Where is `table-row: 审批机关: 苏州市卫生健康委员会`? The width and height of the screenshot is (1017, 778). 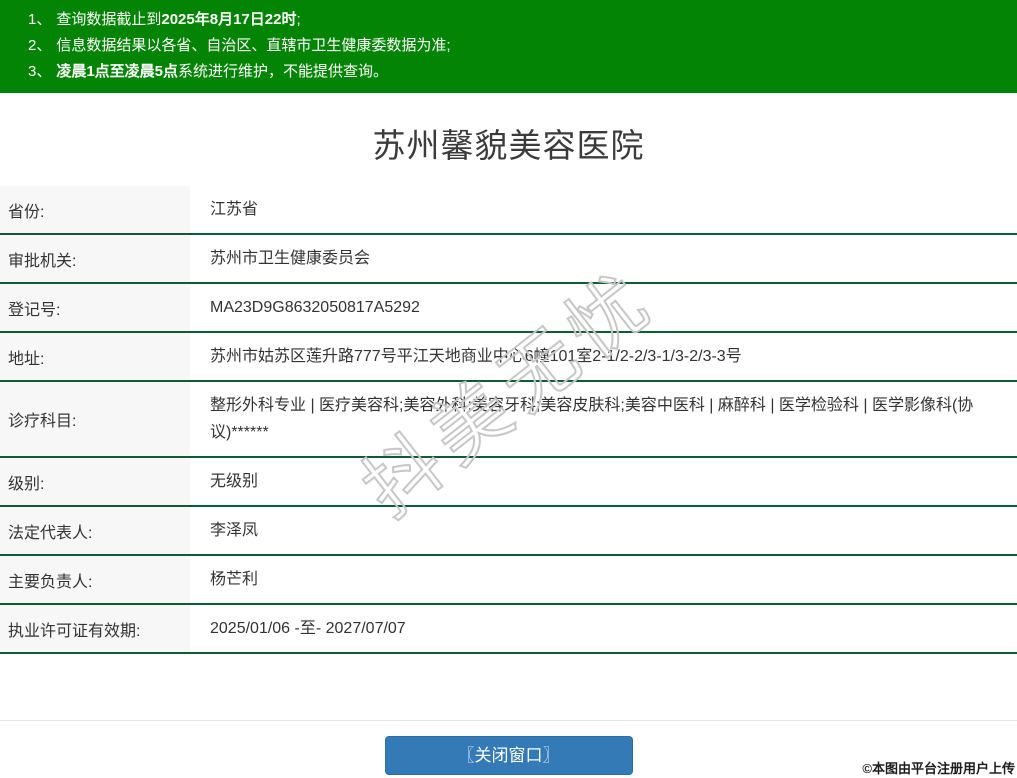 table-row: 审批机关: 苏州市卫生健康委员会 is located at coordinates (508, 259).